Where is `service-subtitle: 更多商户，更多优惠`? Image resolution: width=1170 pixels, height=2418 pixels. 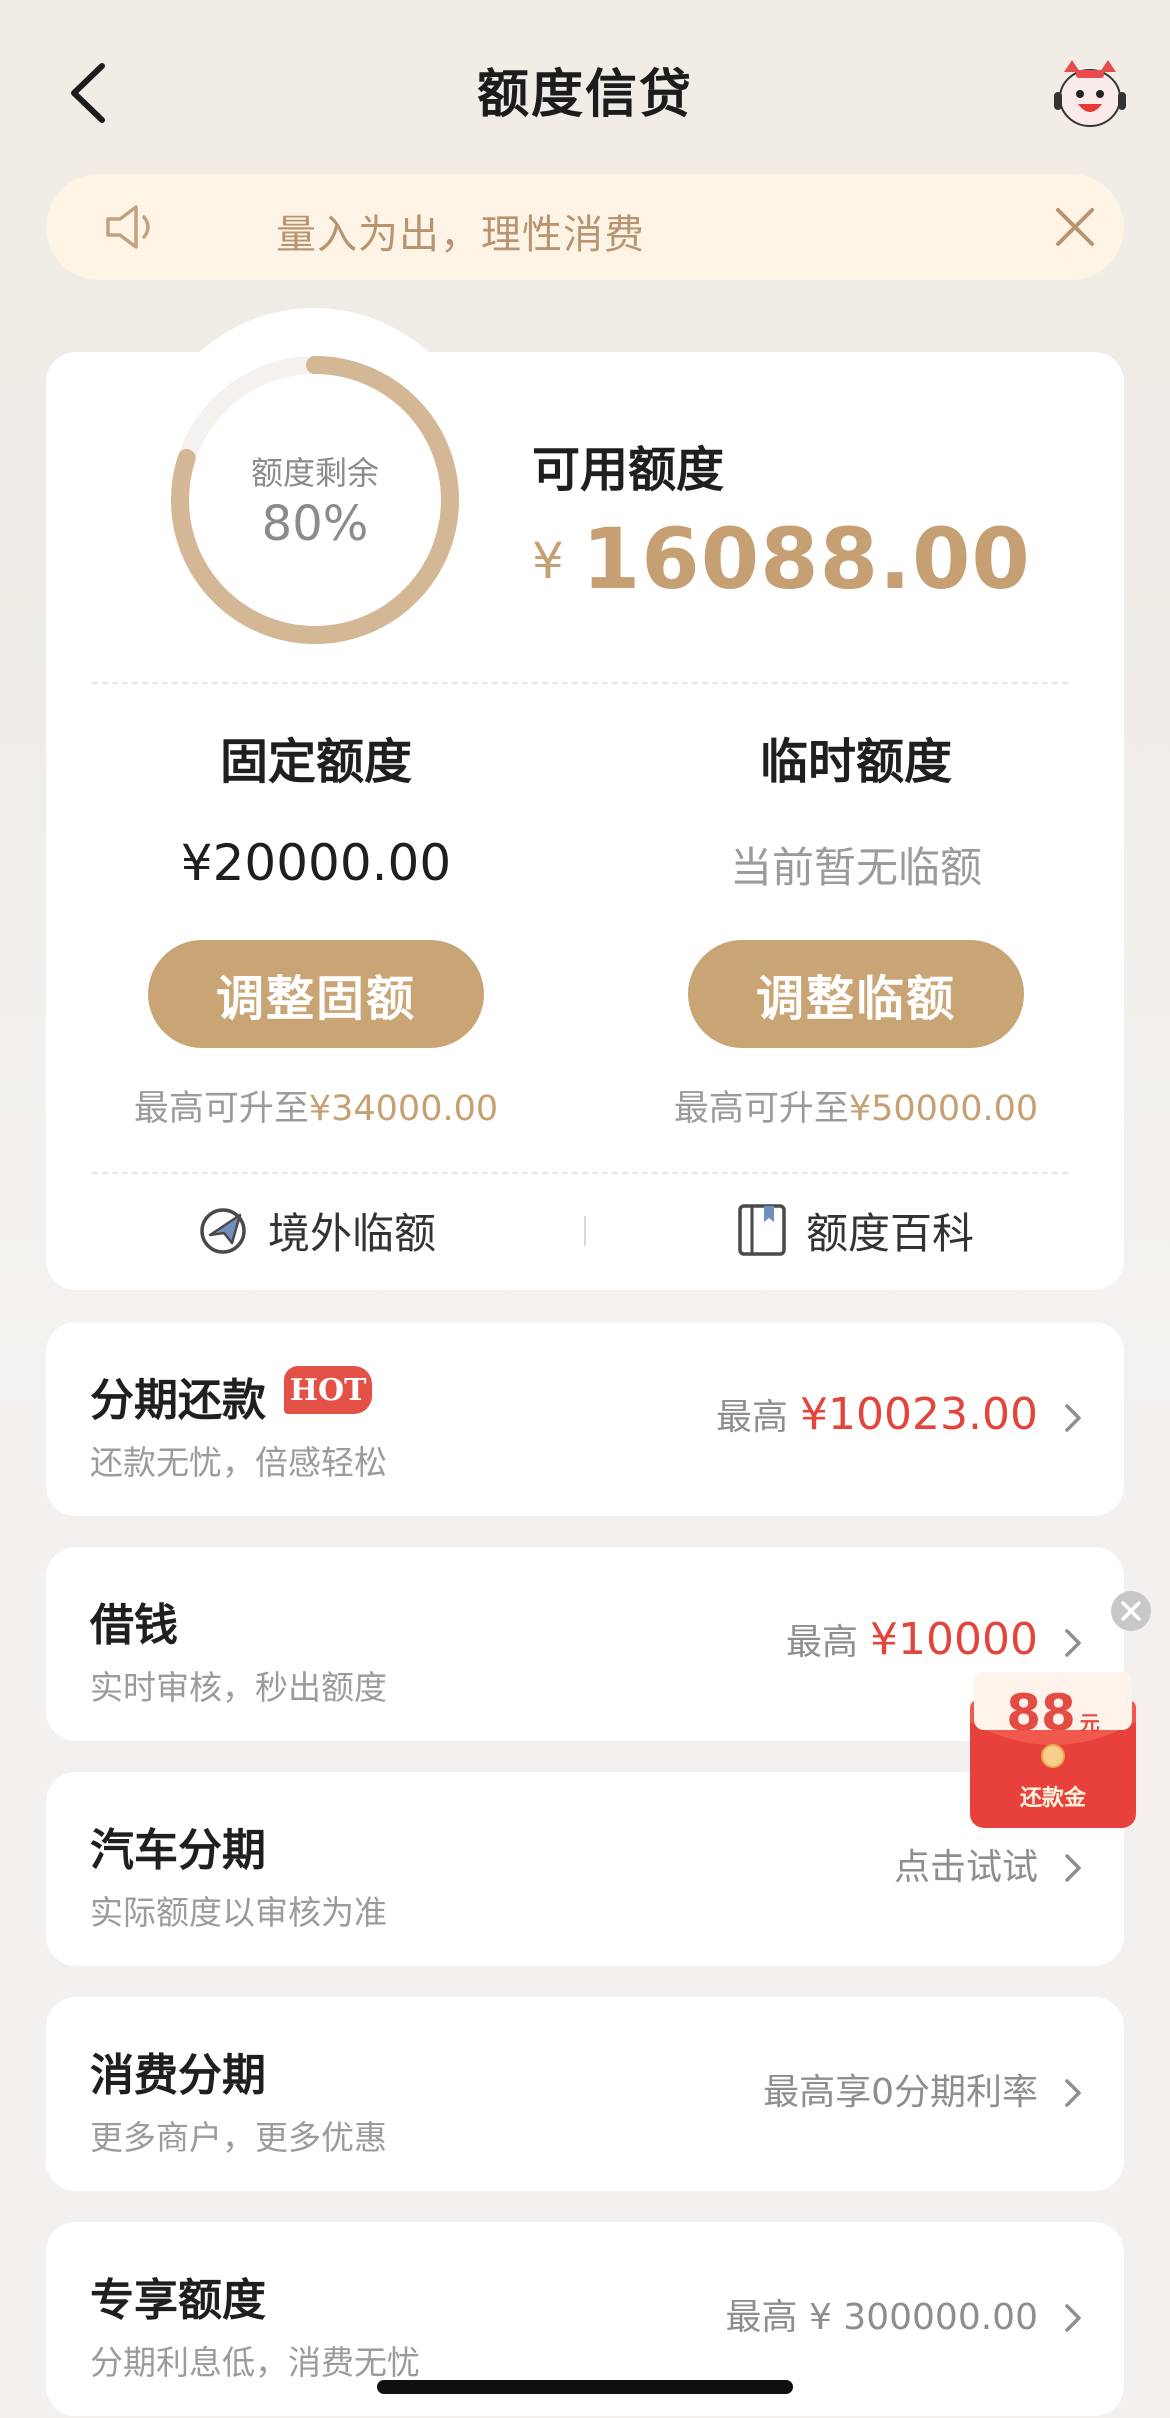 service-subtitle: 更多商户，更多优惠 is located at coordinates (238, 2137).